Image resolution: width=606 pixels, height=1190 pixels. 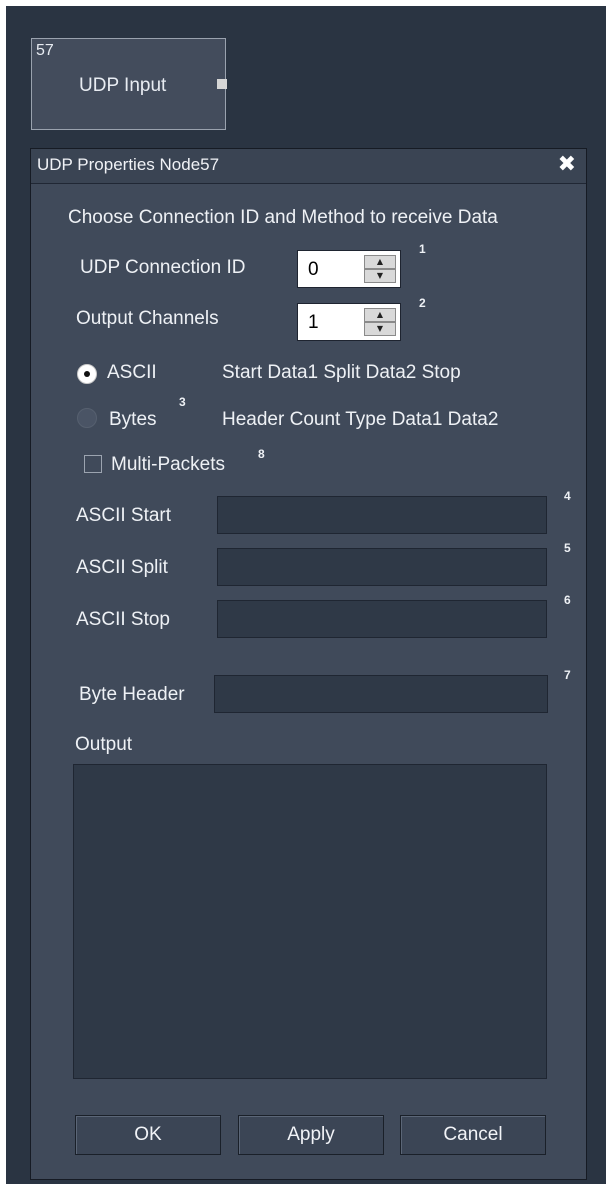 I want to click on apply-button: Apply, so click(x=311, y=1135).